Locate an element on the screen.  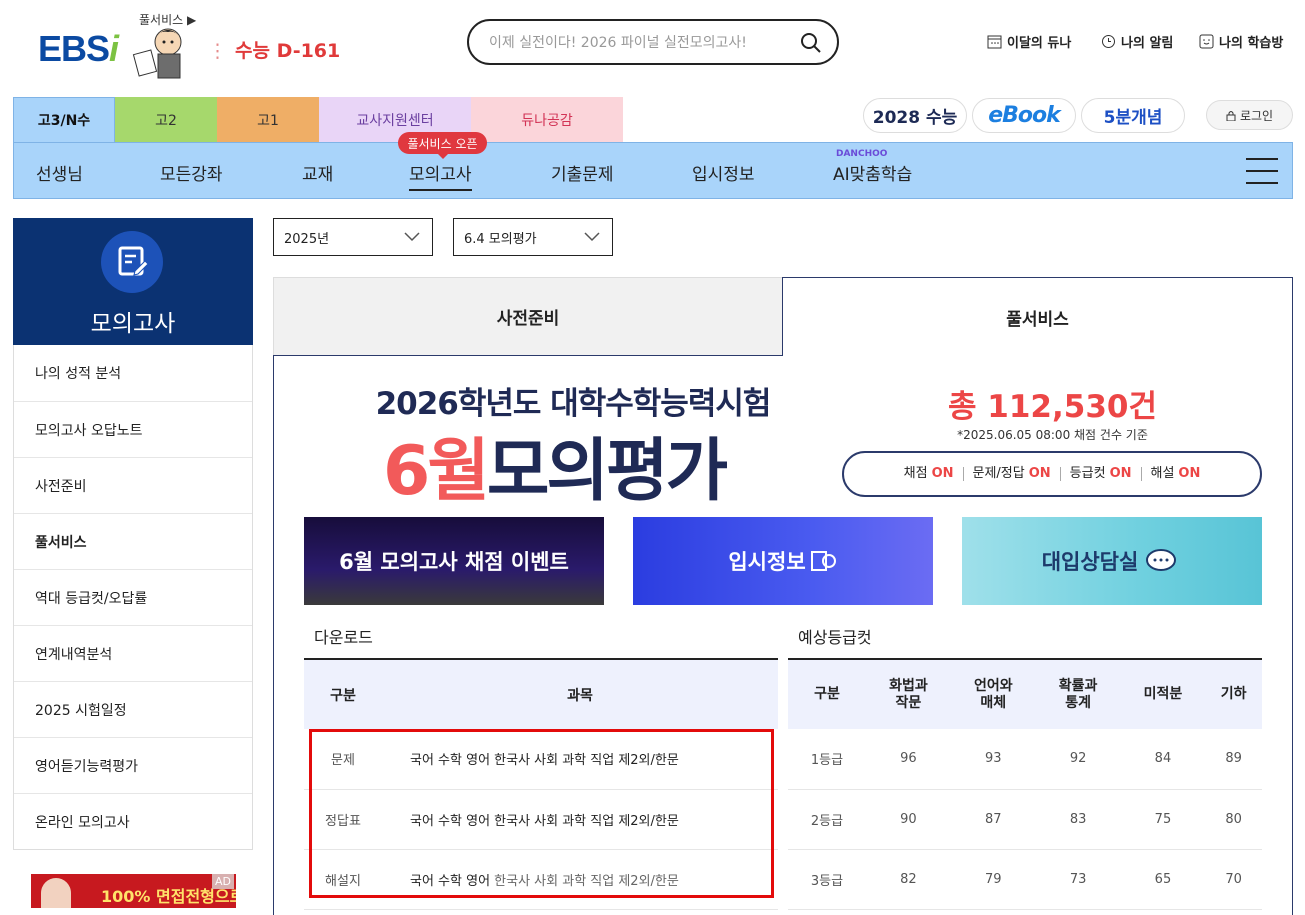
grade-cut-title: 예상등급컷 is located at coordinates (835, 637).